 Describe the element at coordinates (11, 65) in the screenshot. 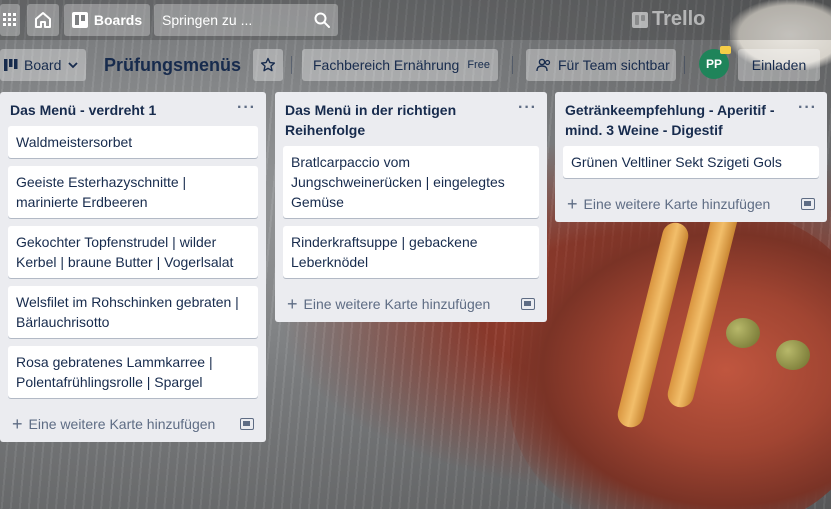

I see `board-view-icon` at that location.